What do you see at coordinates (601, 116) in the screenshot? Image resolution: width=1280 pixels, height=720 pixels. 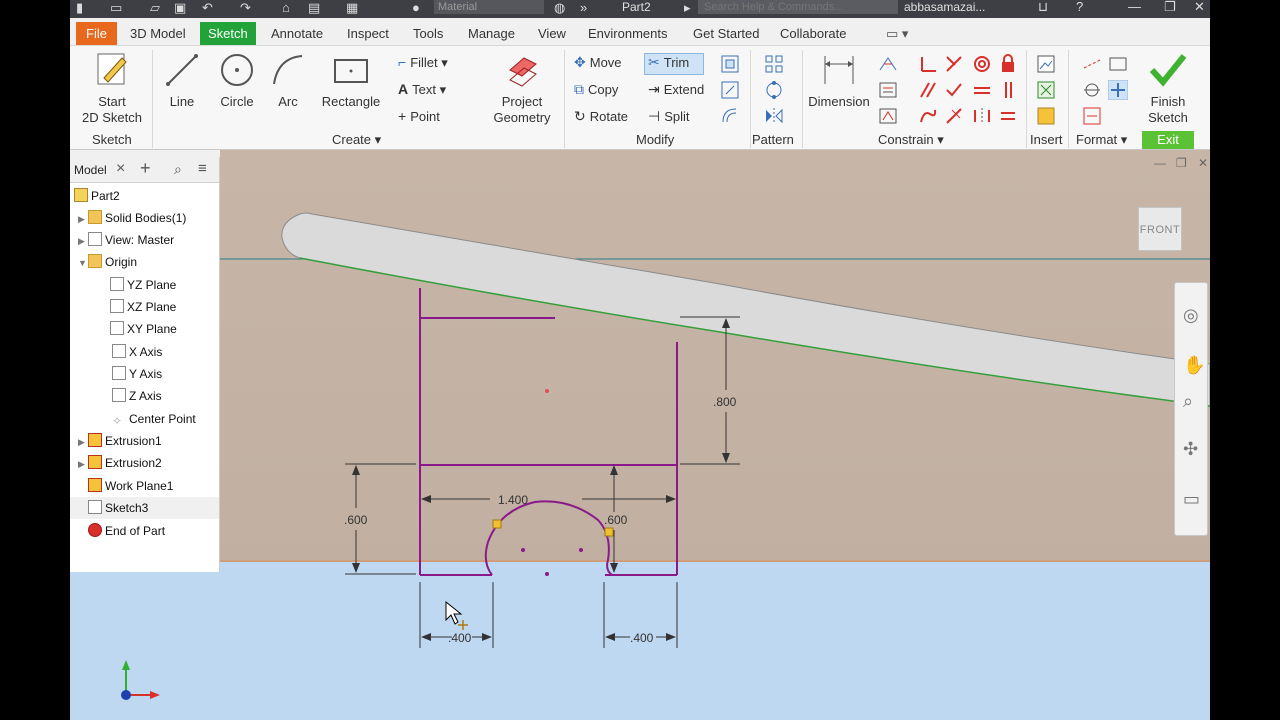 I see `rotate-button: ↻ Rotate` at bounding box center [601, 116].